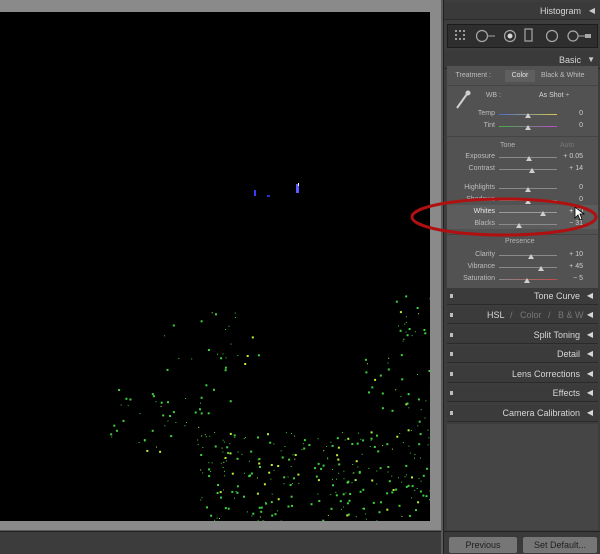 The width and height of the screenshot is (600, 554). What do you see at coordinates (532, 170) in the screenshot?
I see `contrast-thumb` at bounding box center [532, 170].